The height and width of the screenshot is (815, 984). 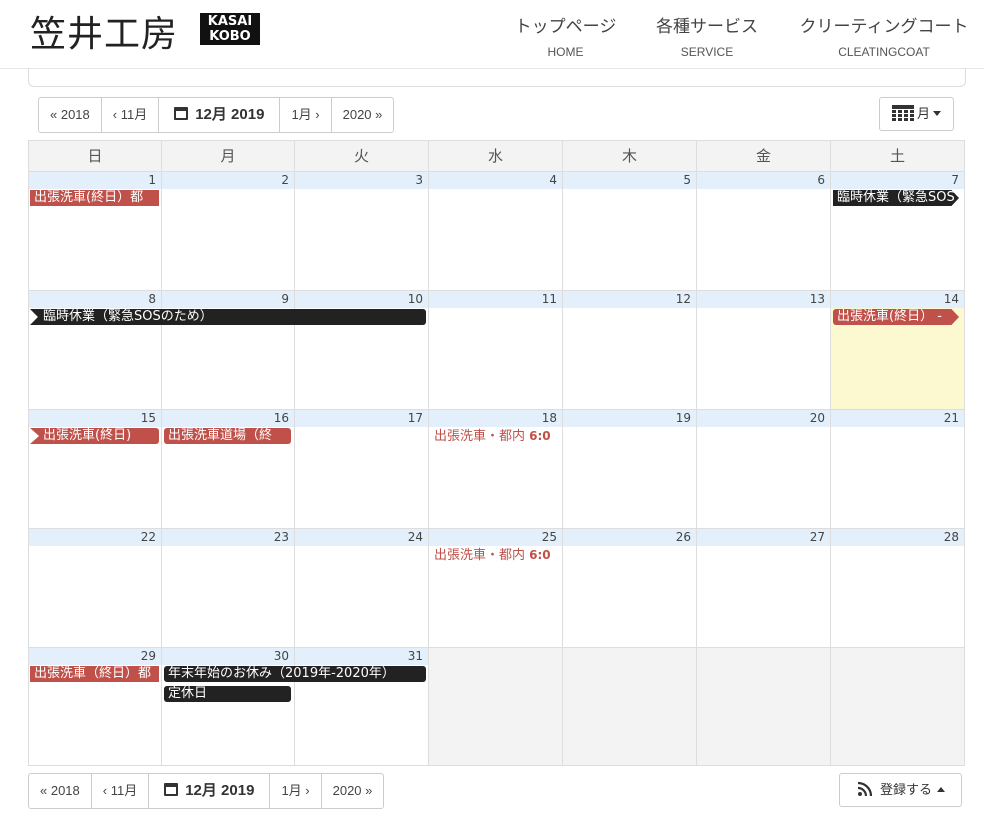 What do you see at coordinates (764, 468) in the screenshot?
I see `day-cell: 20` at bounding box center [764, 468].